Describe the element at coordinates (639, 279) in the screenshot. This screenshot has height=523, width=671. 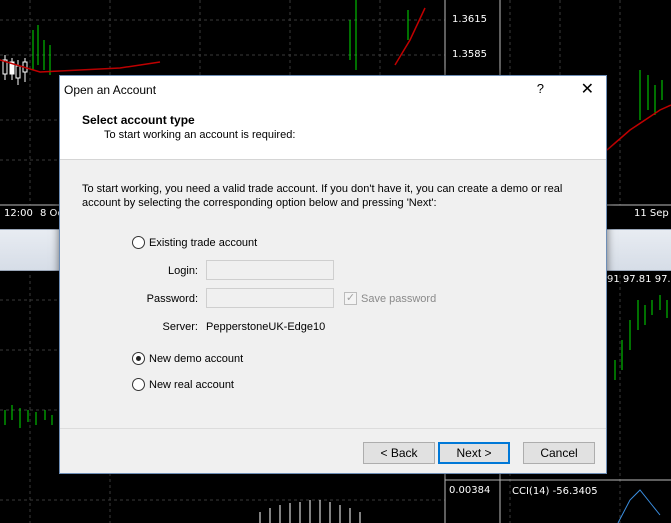
I see `chart-values-label: 91 97.81 97.75` at that location.